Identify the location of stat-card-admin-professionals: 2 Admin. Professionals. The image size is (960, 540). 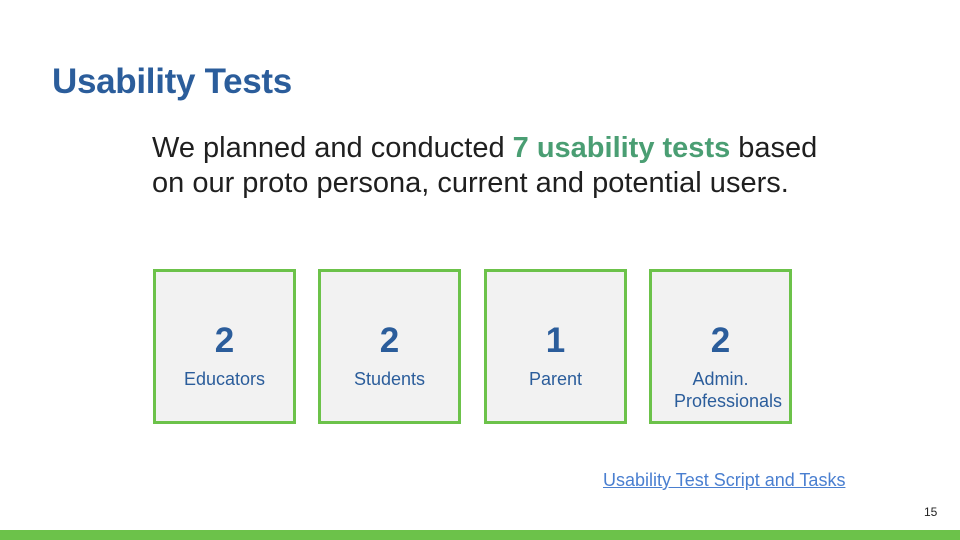
(720, 346).